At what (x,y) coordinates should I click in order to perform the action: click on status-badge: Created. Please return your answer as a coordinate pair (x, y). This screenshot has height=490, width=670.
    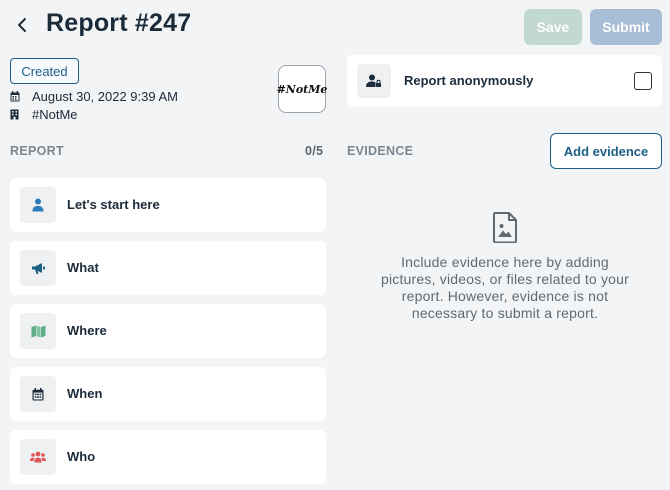
    Looking at the image, I should click on (44, 71).